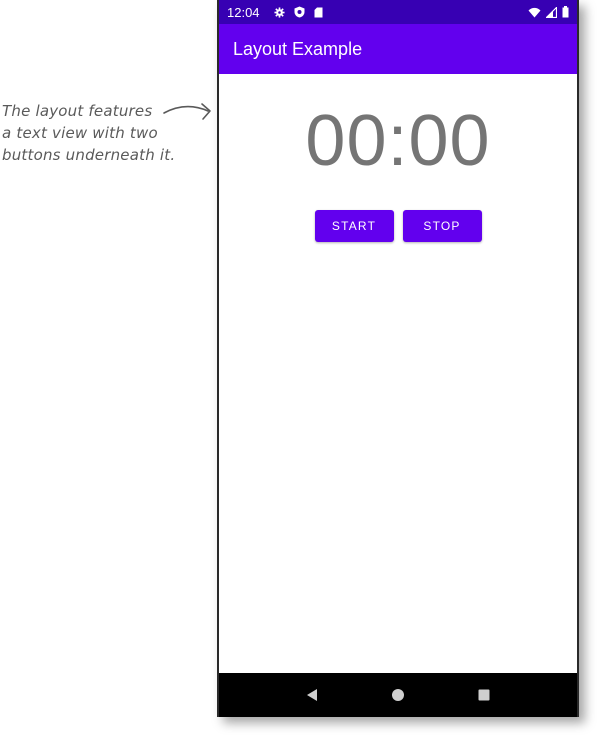 Image resolution: width=600 pixels, height=742 pixels. Describe the element at coordinates (551, 12) in the screenshot. I see `signal-icon` at that location.